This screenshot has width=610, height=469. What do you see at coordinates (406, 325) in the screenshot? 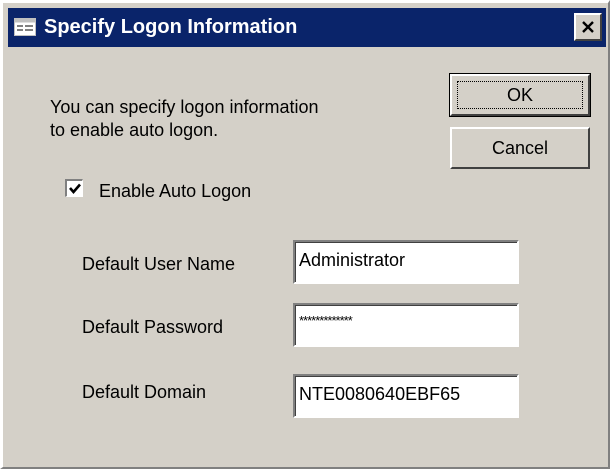
I see `password-field: *************` at bounding box center [406, 325].